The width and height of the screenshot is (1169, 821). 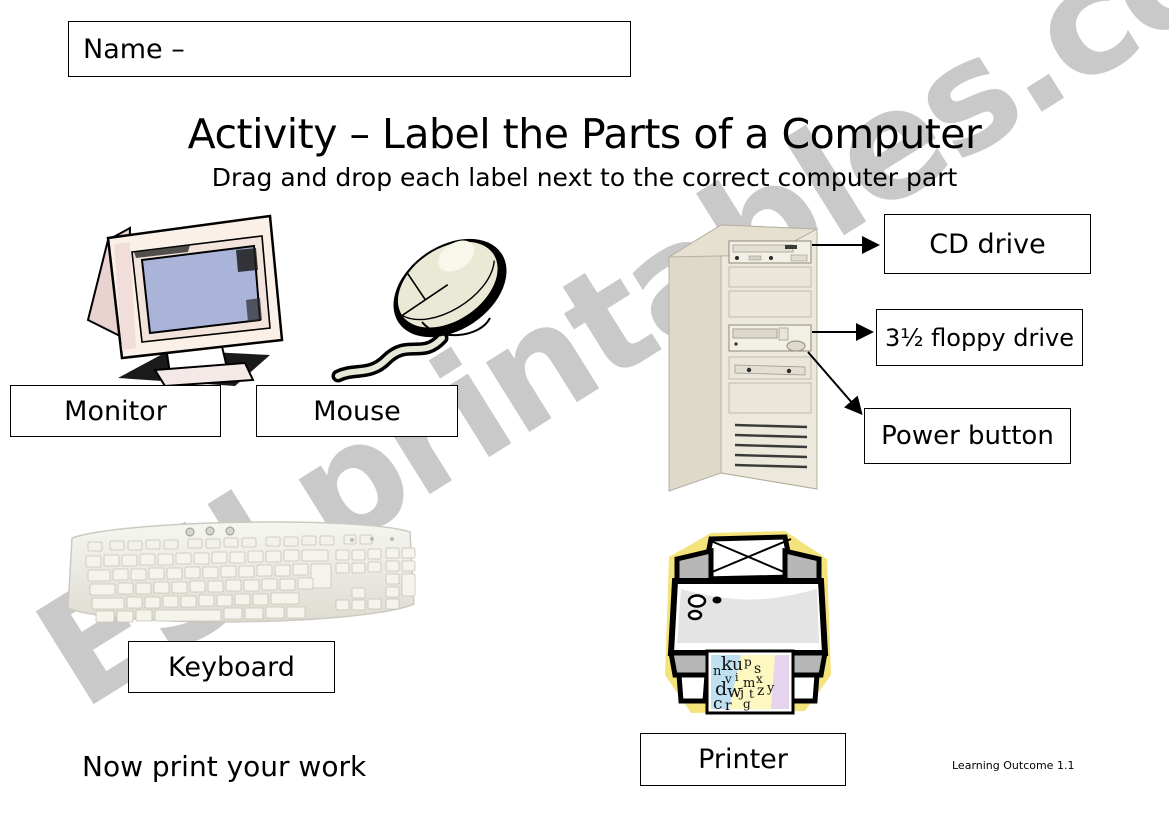 I want to click on name-input-box: Name –, so click(x=349, y=49).